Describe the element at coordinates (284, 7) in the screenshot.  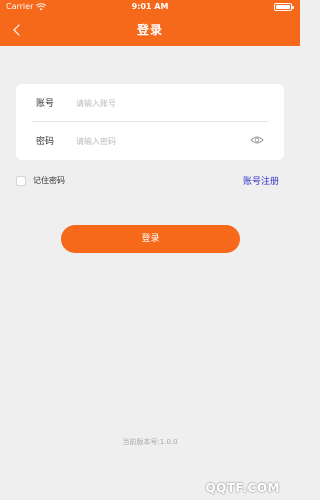
I see `battery-icon` at that location.